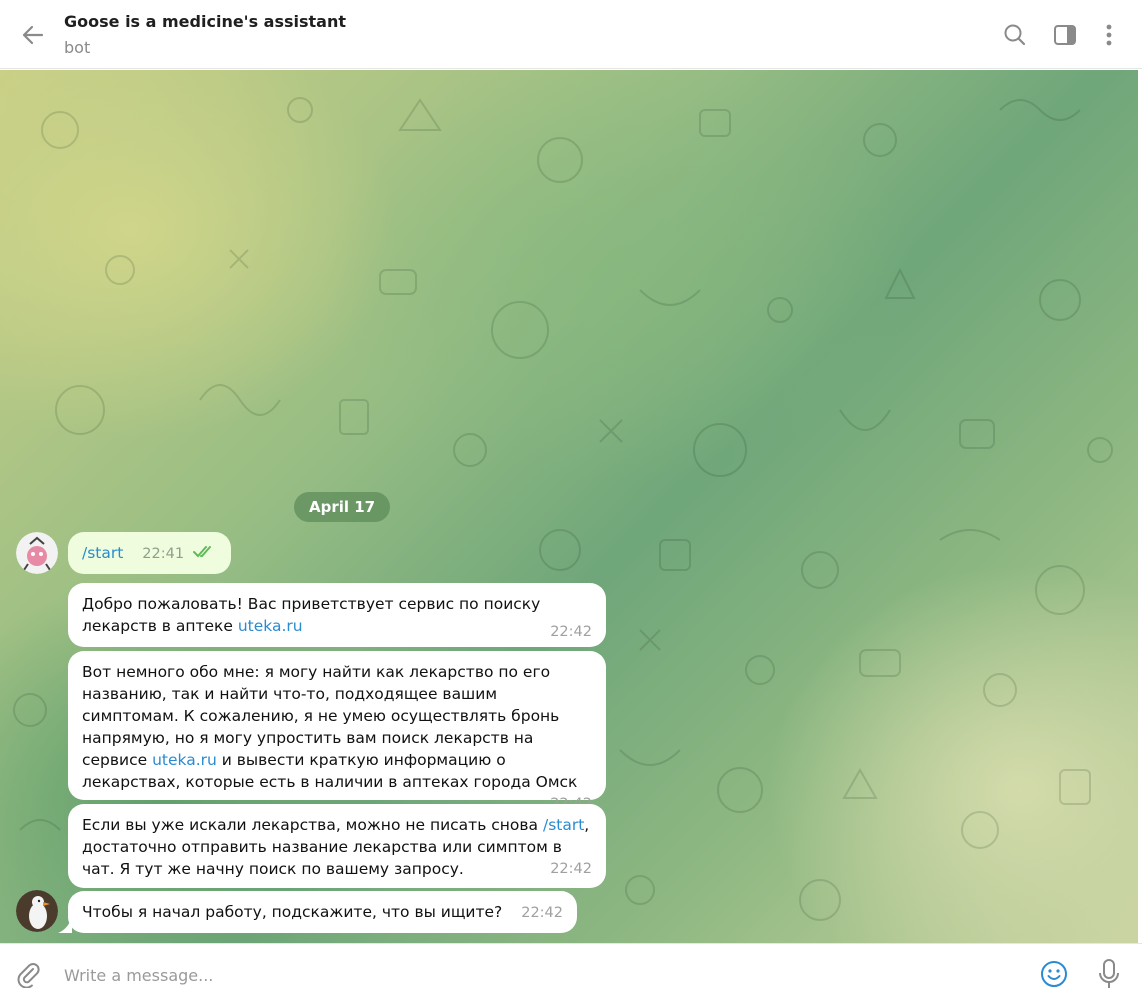  Describe the element at coordinates (563, 825) in the screenshot. I see `start-command-link: /start` at that location.